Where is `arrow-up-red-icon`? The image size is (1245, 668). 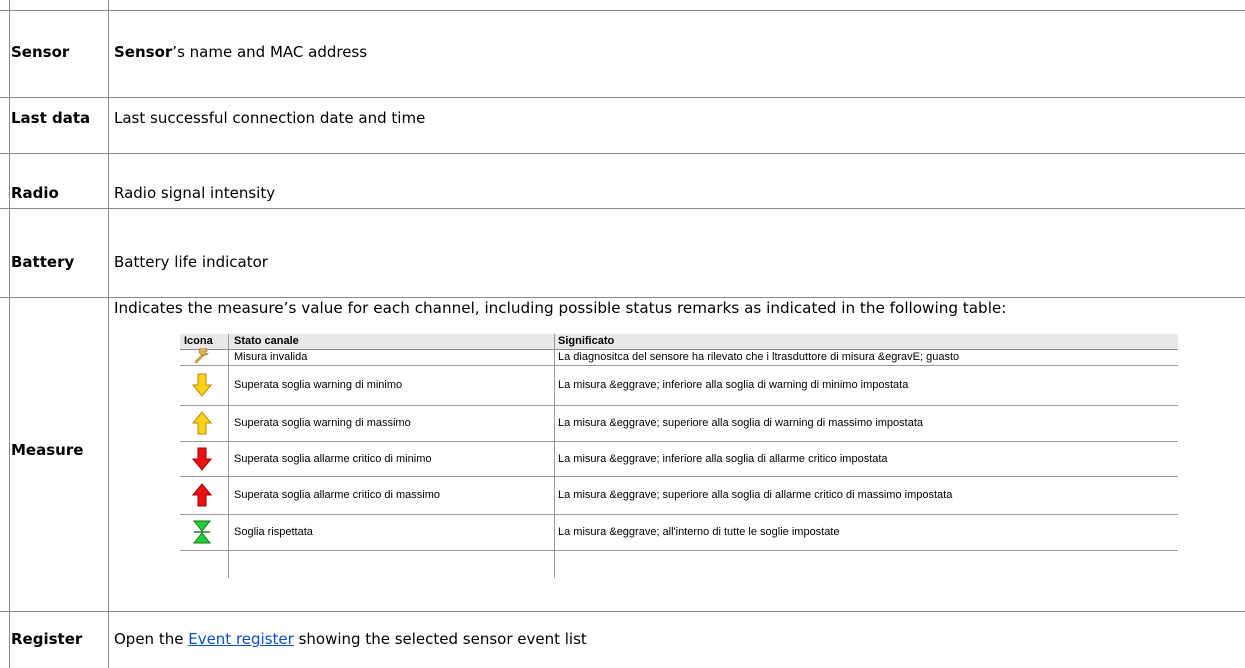 arrow-up-red-icon is located at coordinates (202, 495).